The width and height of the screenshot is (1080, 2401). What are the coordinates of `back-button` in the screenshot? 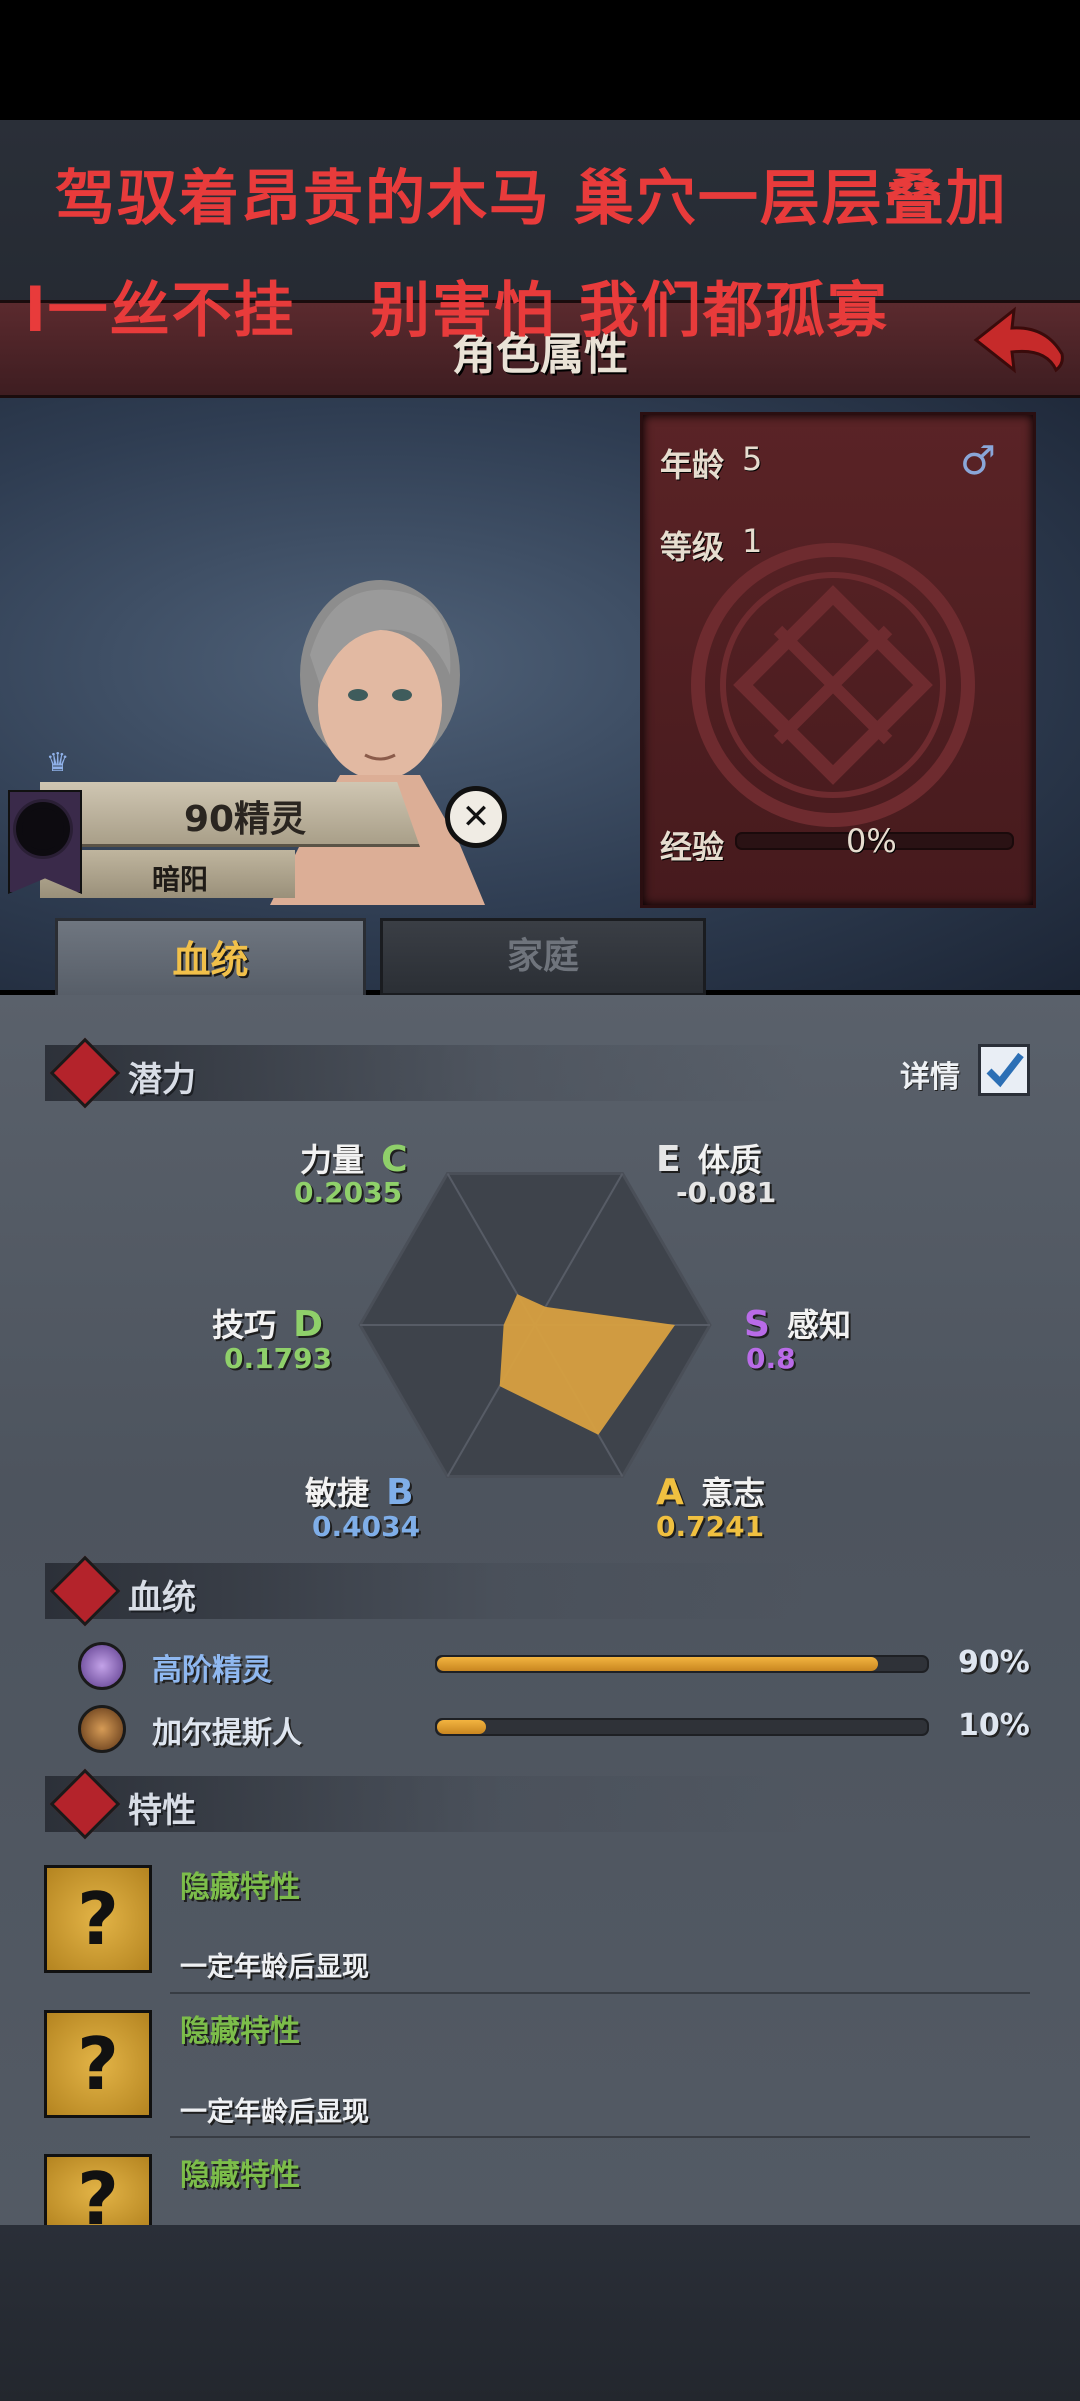 It's located at (1018, 342).